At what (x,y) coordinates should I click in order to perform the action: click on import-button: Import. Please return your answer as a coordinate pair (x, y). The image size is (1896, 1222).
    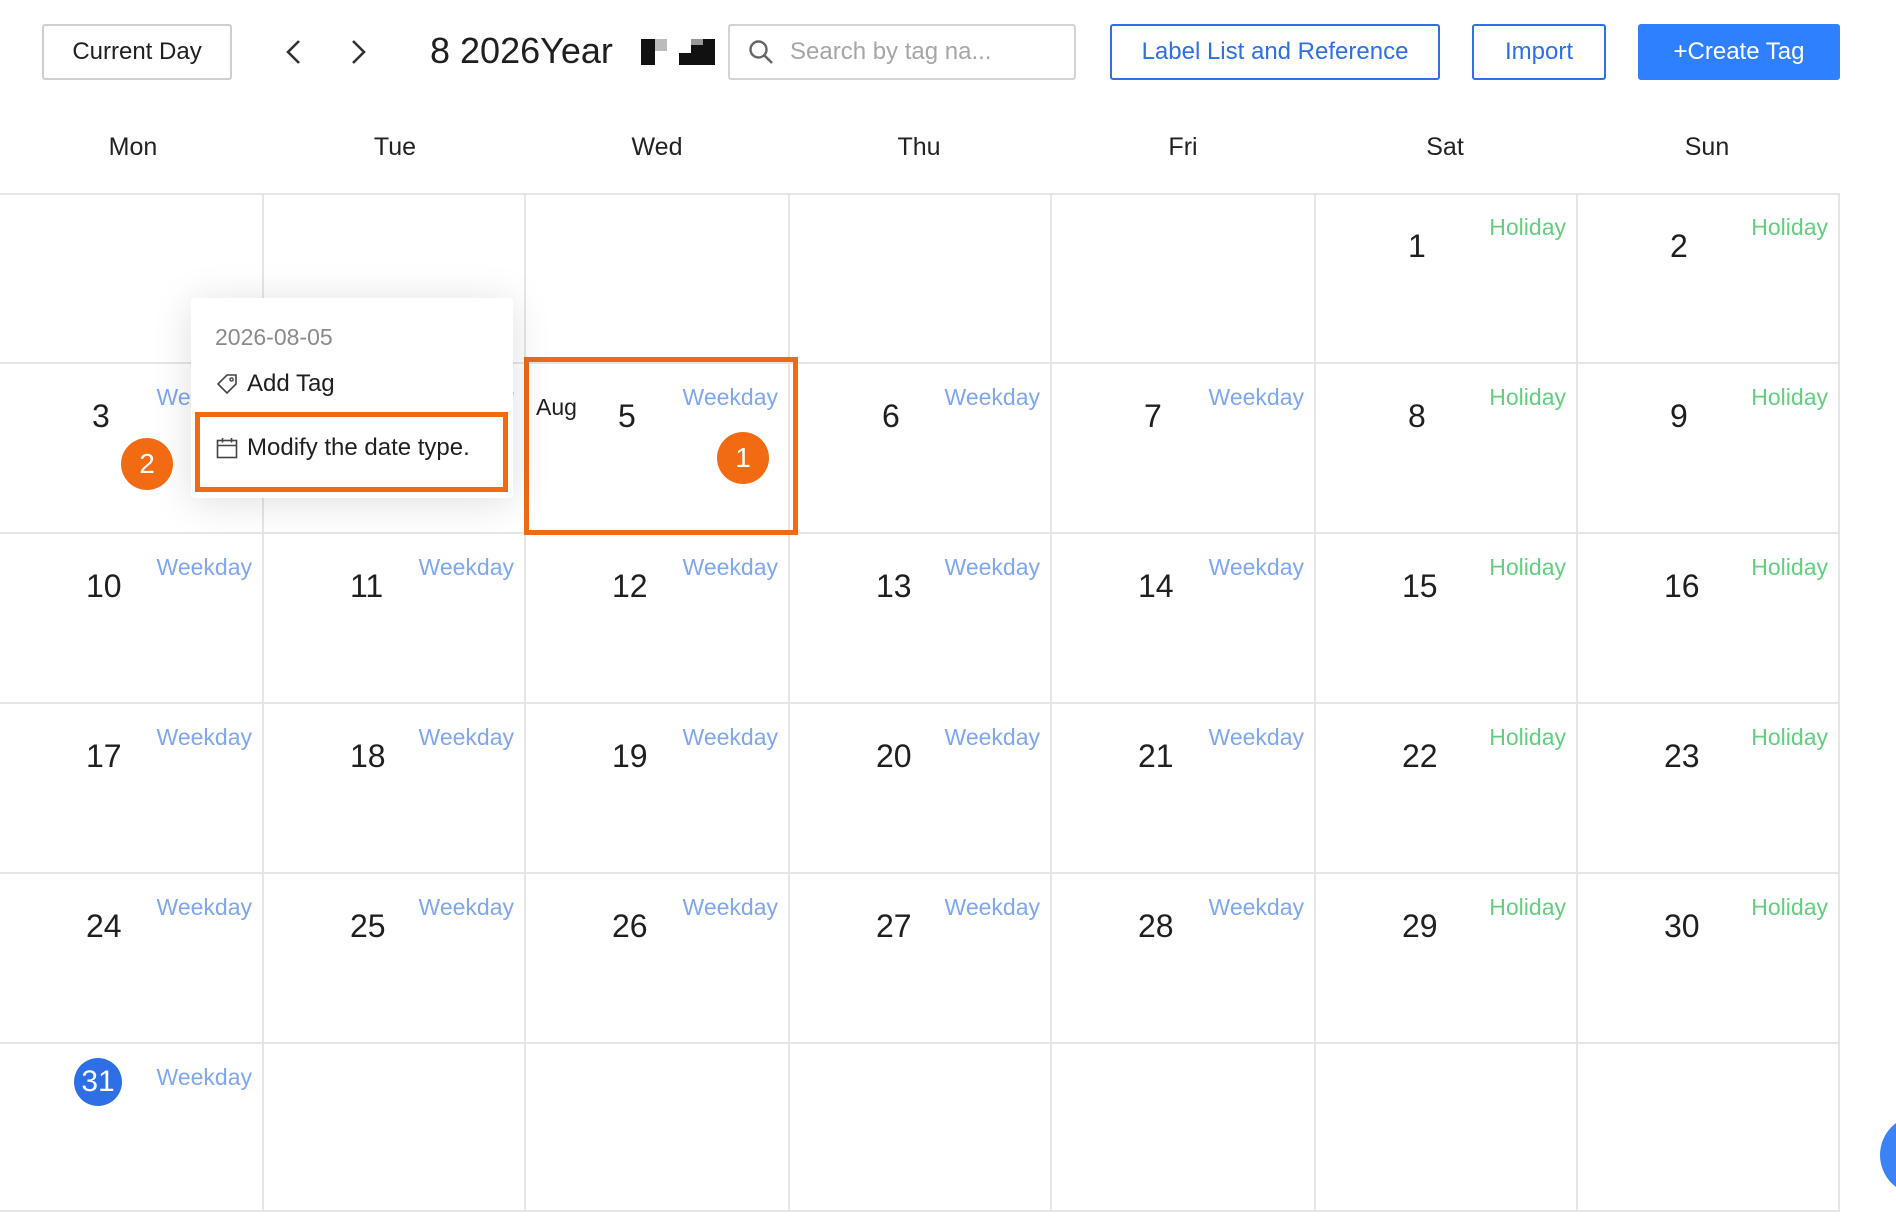
    Looking at the image, I should click on (1539, 52).